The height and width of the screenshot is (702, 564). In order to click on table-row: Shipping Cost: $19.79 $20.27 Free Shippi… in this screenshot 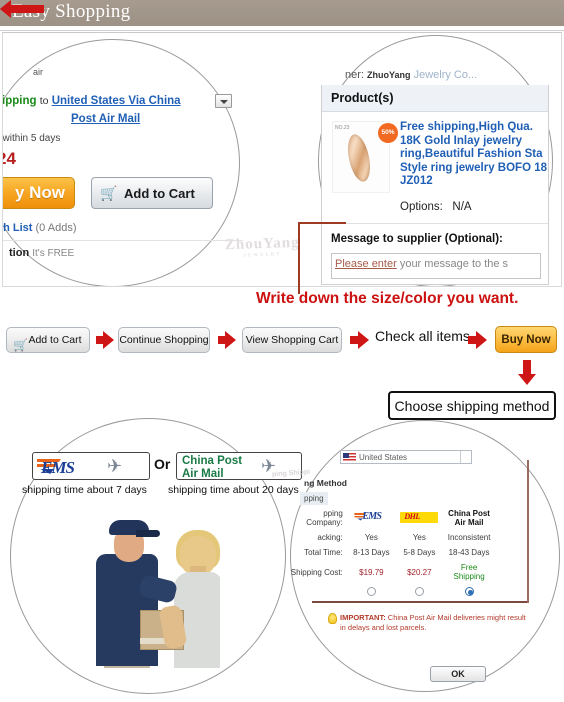, I will do `click(408, 572)`.